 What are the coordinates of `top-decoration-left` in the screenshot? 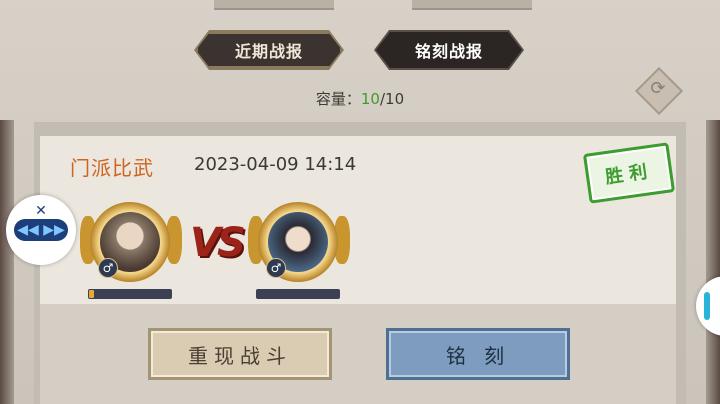 It's located at (274, 5).